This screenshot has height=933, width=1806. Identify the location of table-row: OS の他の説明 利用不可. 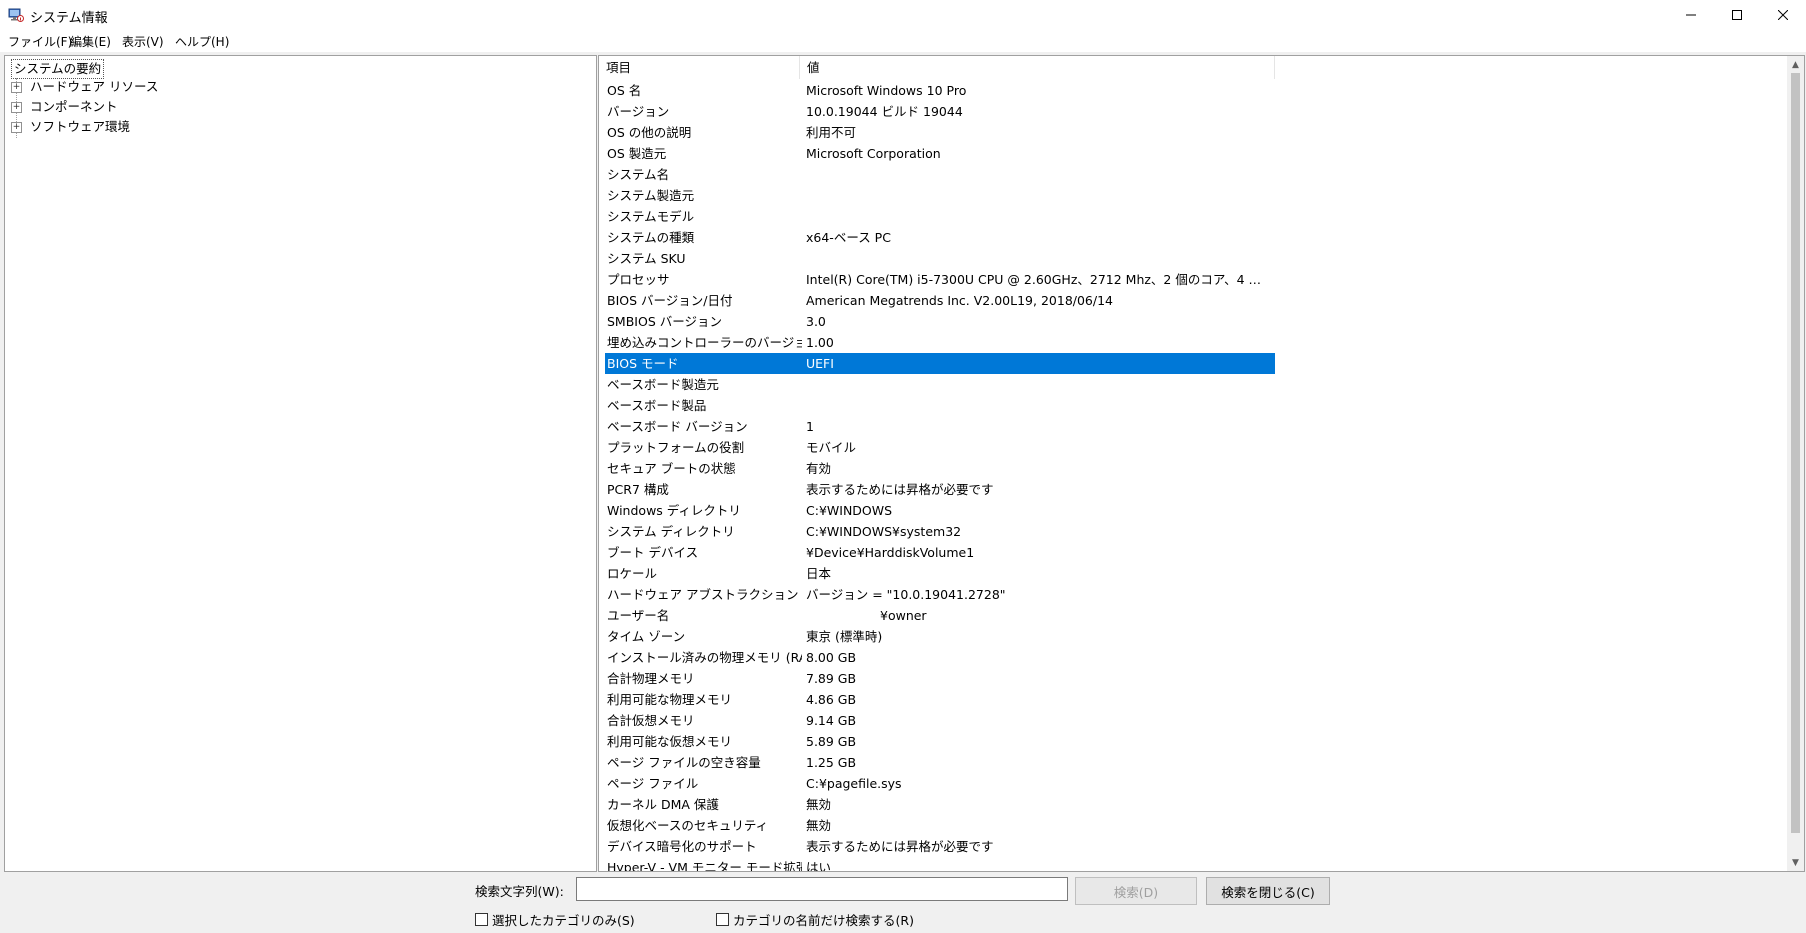
(940, 132).